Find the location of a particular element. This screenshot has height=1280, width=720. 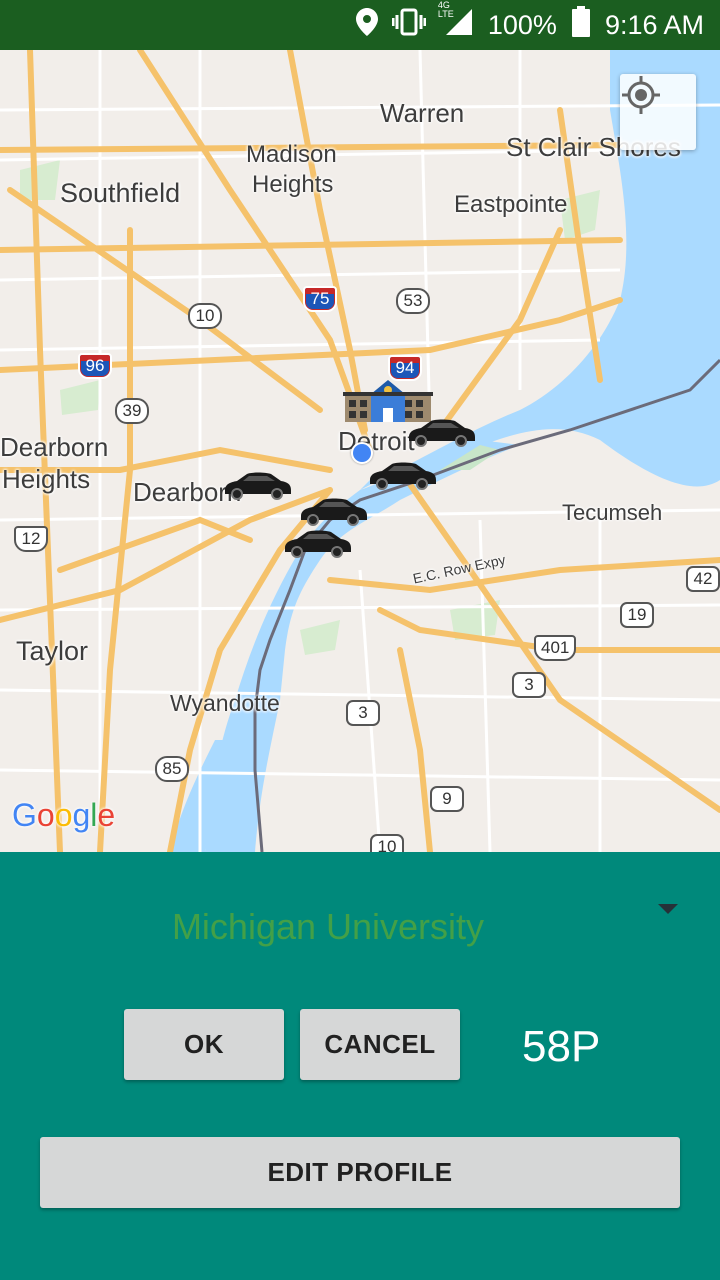

place-spinner: Michigan University is located at coordinates (360, 928).